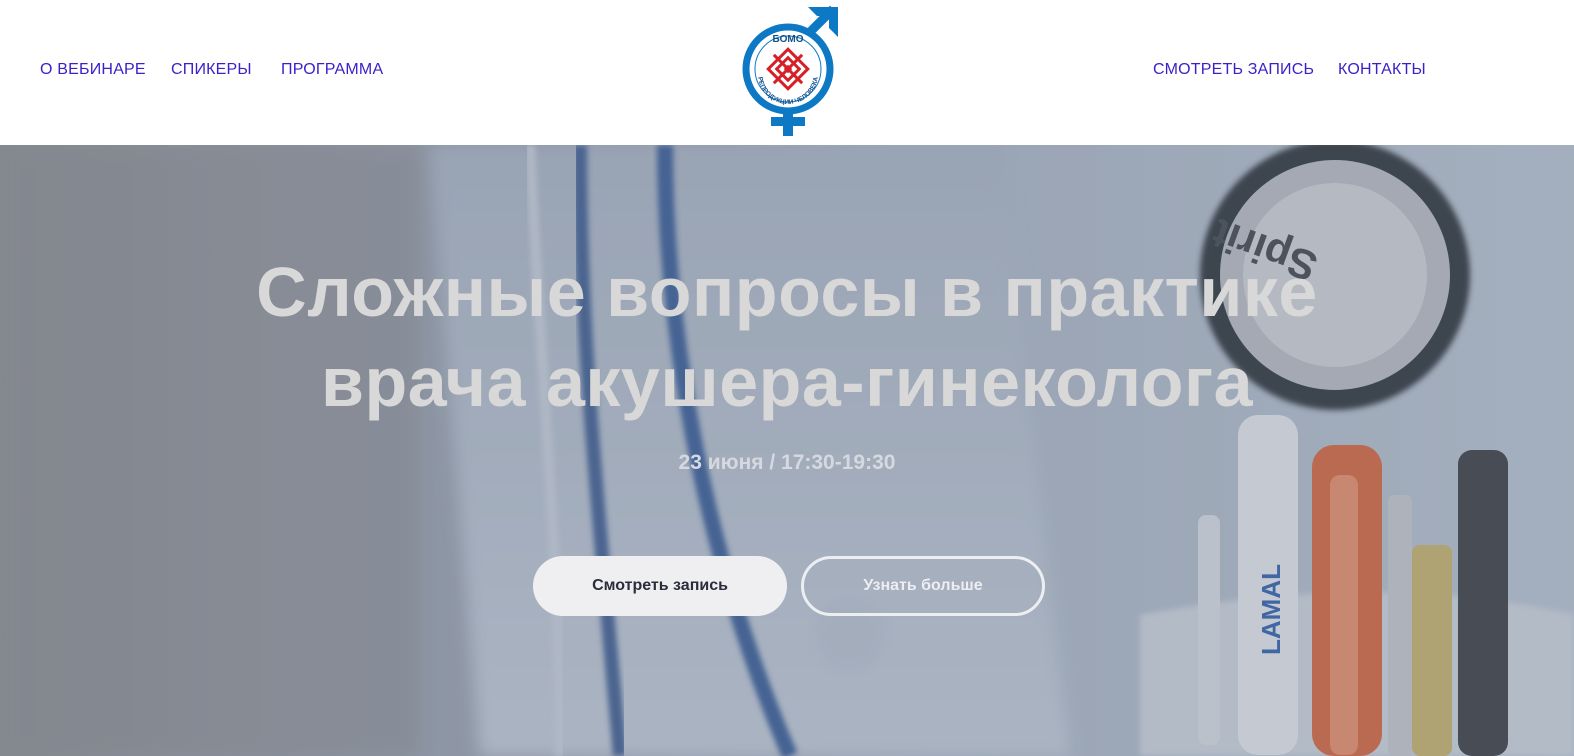 This screenshot has height=756, width=1574. What do you see at coordinates (660, 586) in the screenshot?
I see `watch-recording-button: Смотреть запись` at bounding box center [660, 586].